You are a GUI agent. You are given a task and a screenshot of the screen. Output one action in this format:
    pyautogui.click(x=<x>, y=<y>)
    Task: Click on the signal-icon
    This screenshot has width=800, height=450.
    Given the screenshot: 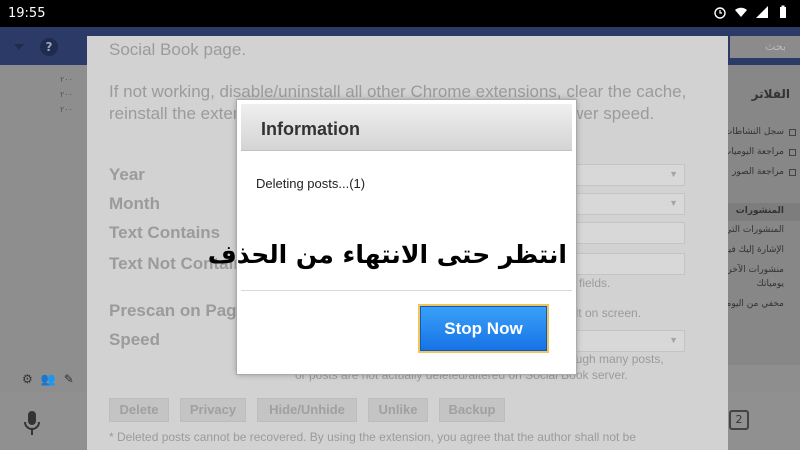 What is the action you would take?
    pyautogui.click(x=762, y=12)
    